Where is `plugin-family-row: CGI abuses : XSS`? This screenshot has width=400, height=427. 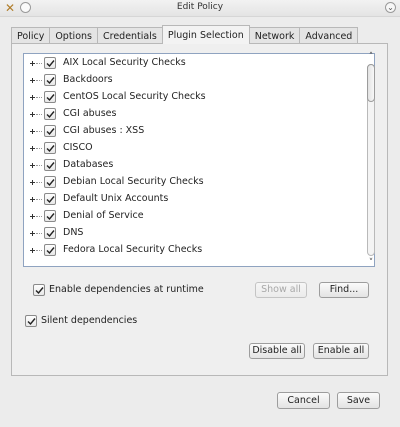 plugin-family-row: CGI abuses : XSS is located at coordinates (194, 131).